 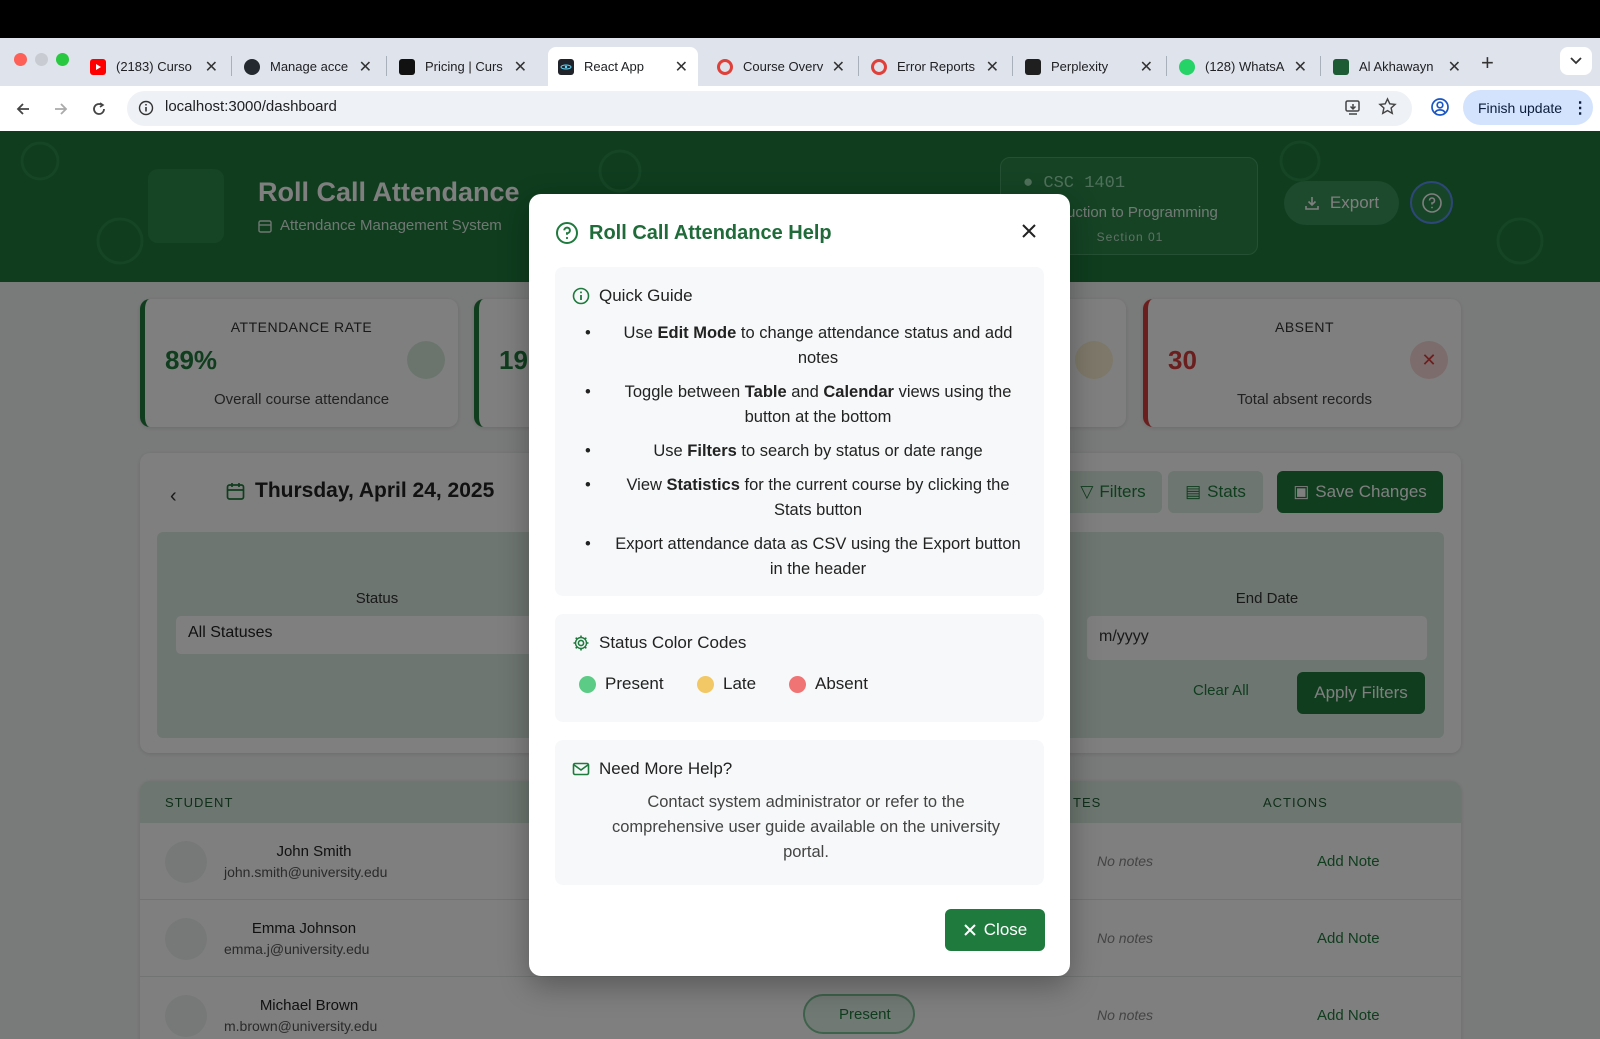 I want to click on mail-icon, so click(x=581, y=769).